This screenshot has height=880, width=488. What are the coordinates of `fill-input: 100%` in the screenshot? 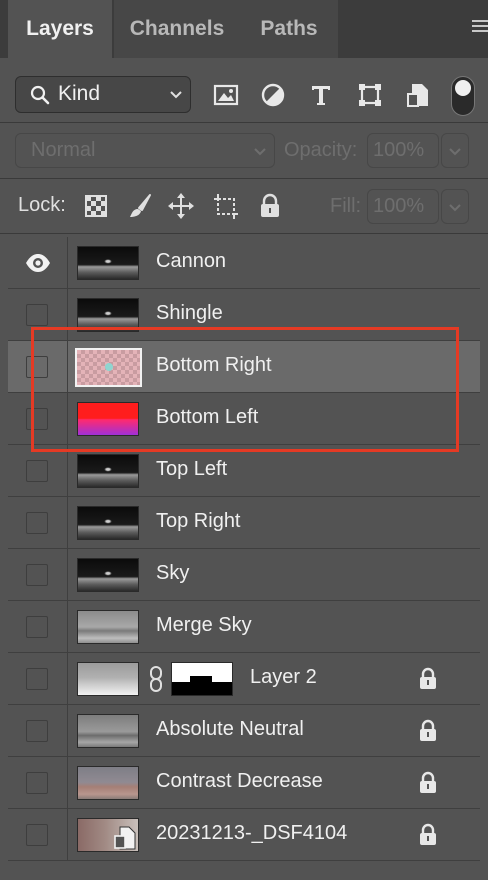 It's located at (403, 206).